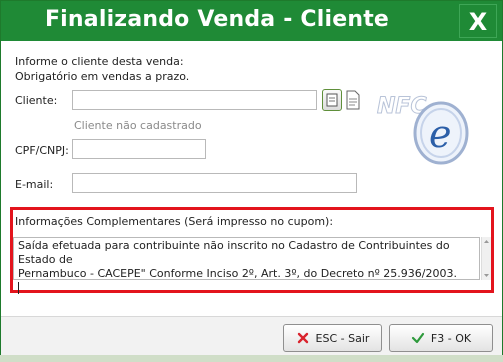 The width and height of the screenshot is (503, 362). Describe the element at coordinates (214, 183) in the screenshot. I see `email-input` at that location.